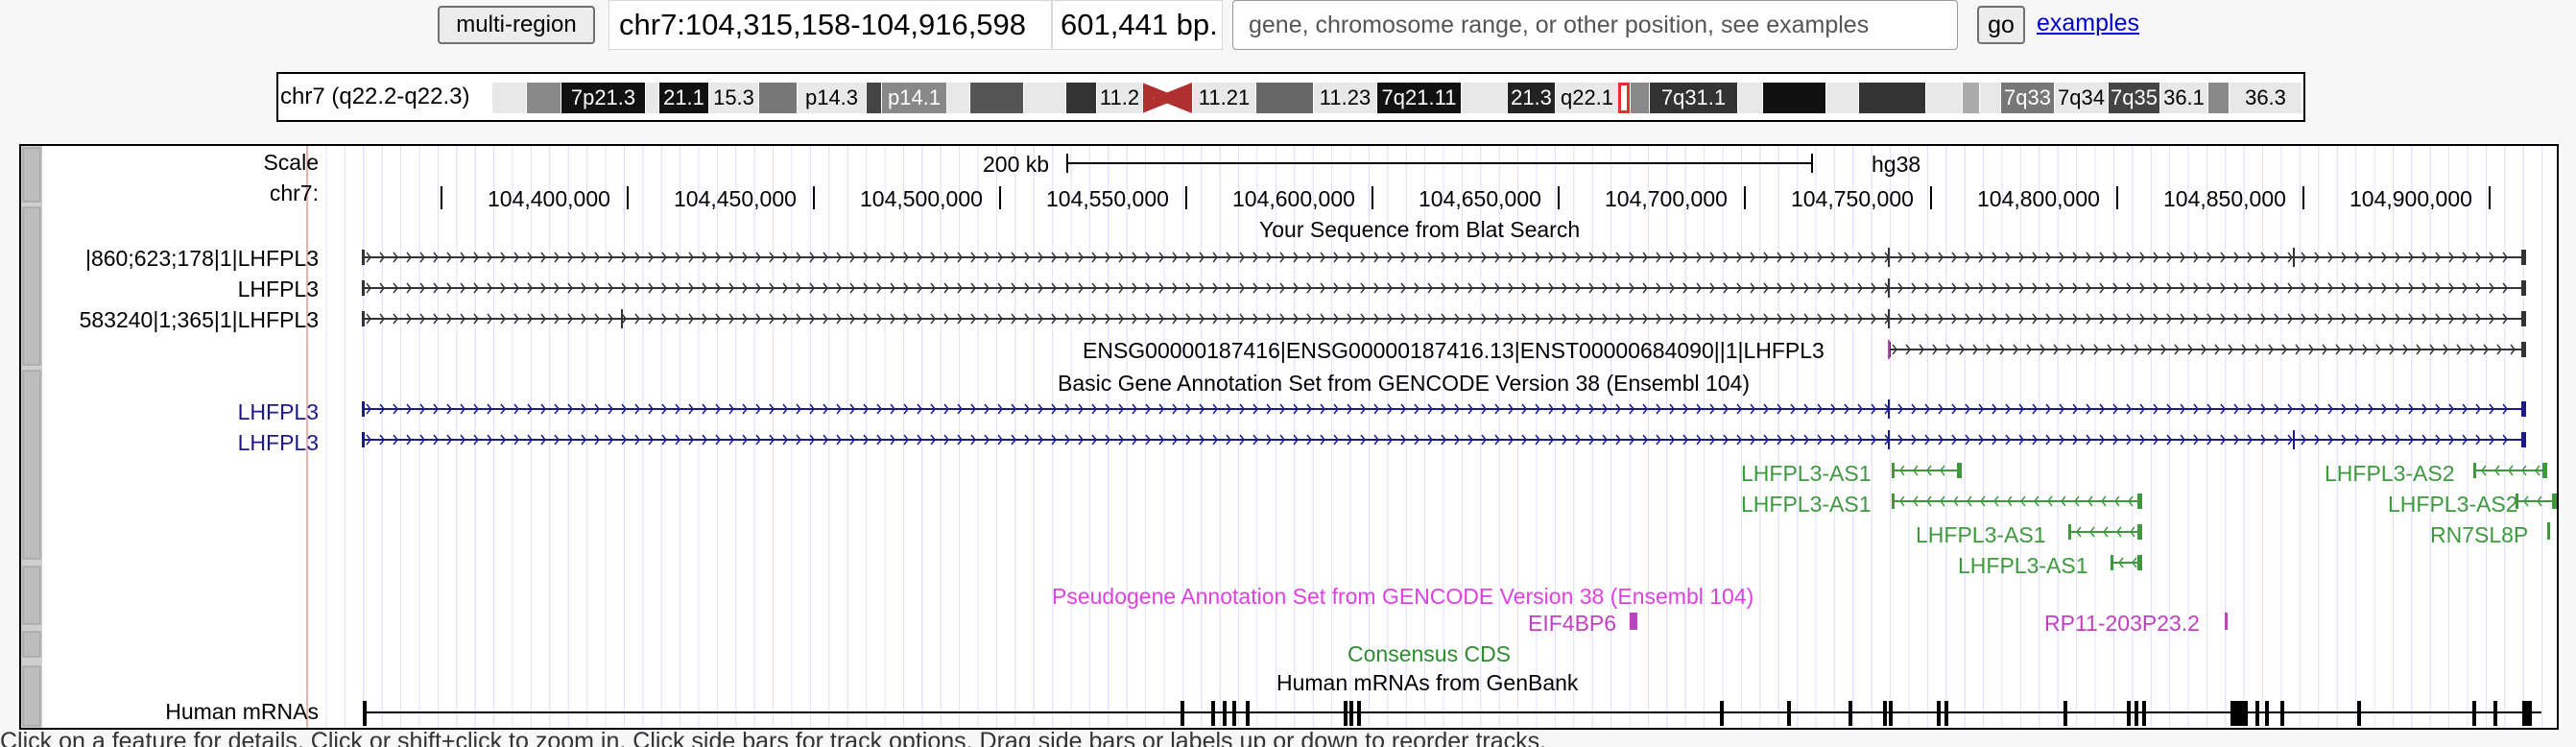 The width and height of the screenshot is (2576, 747). What do you see at coordinates (1137, 25) in the screenshot?
I see `region-size: 601,441 bp.` at bounding box center [1137, 25].